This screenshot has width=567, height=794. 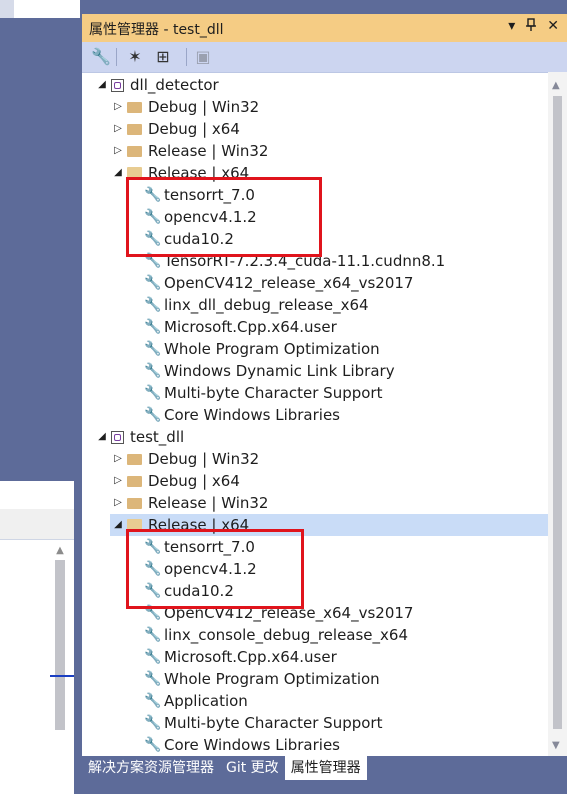 I want to click on panel-title: 属性管理器 - test_dll, so click(x=156, y=30).